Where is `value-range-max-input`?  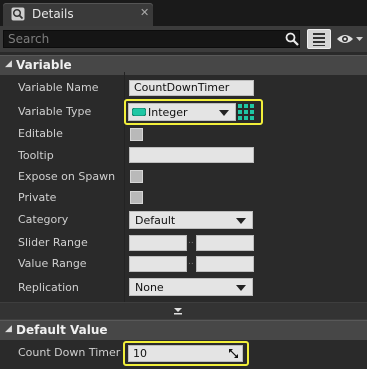 value-range-max-input is located at coordinates (225, 264).